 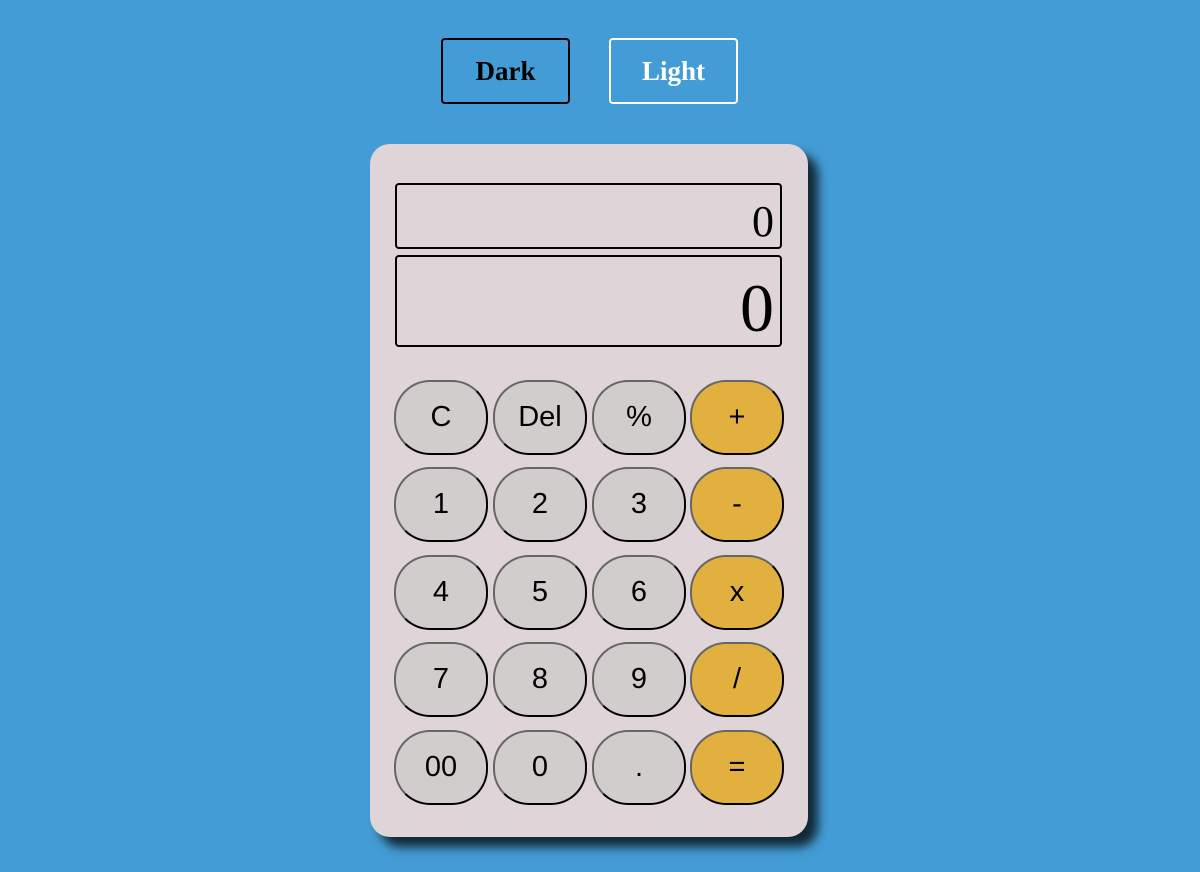 I want to click on key-equals-button: =, so click(x=737, y=767).